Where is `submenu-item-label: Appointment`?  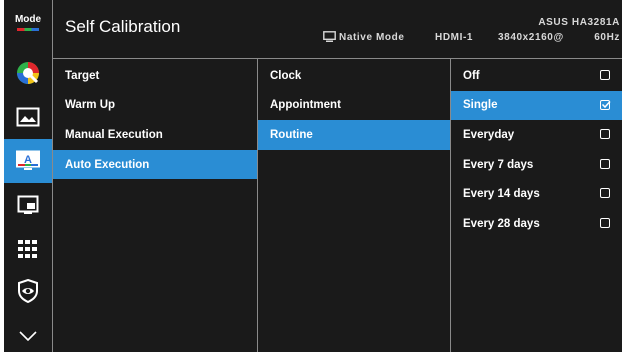
submenu-item-label: Appointment is located at coordinates (305, 105).